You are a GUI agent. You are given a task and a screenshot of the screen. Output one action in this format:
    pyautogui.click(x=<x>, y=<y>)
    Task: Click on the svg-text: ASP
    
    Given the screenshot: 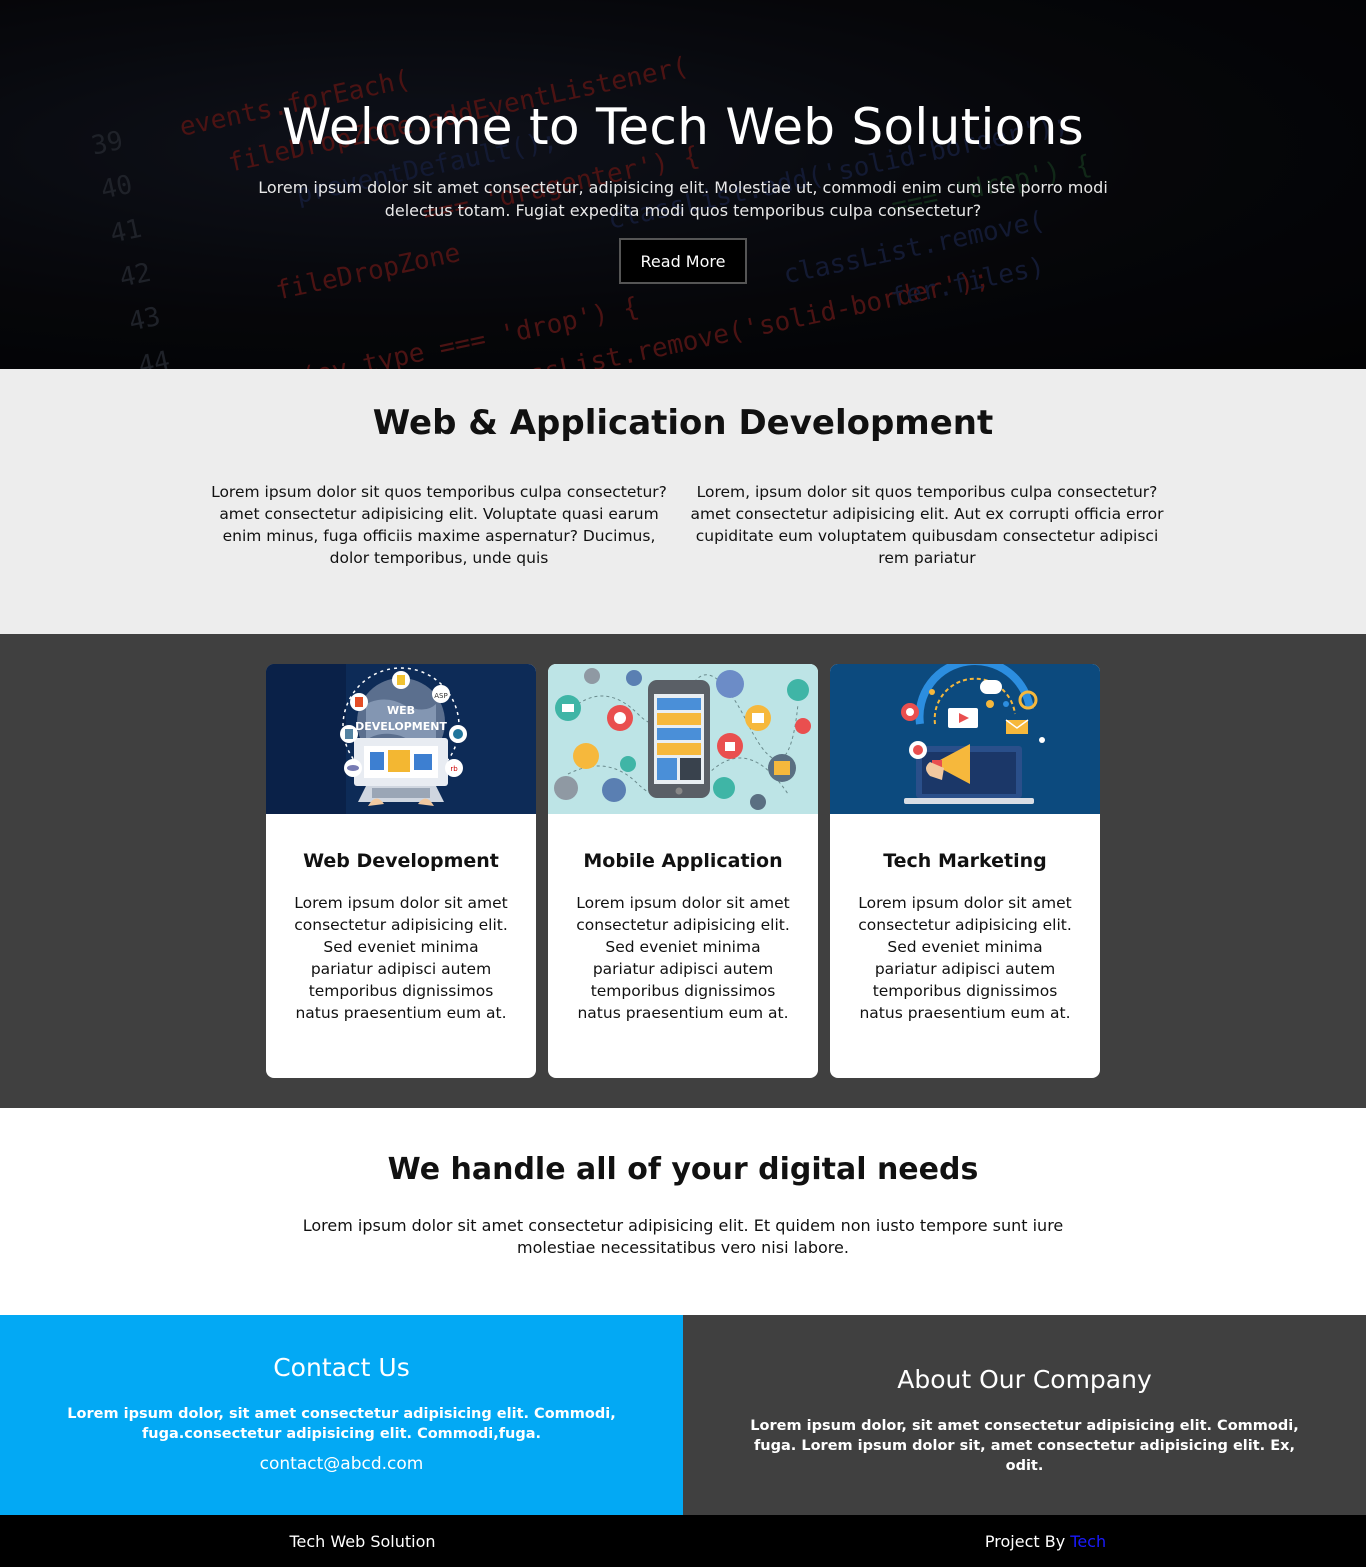 What is the action you would take?
    pyautogui.click(x=440, y=696)
    